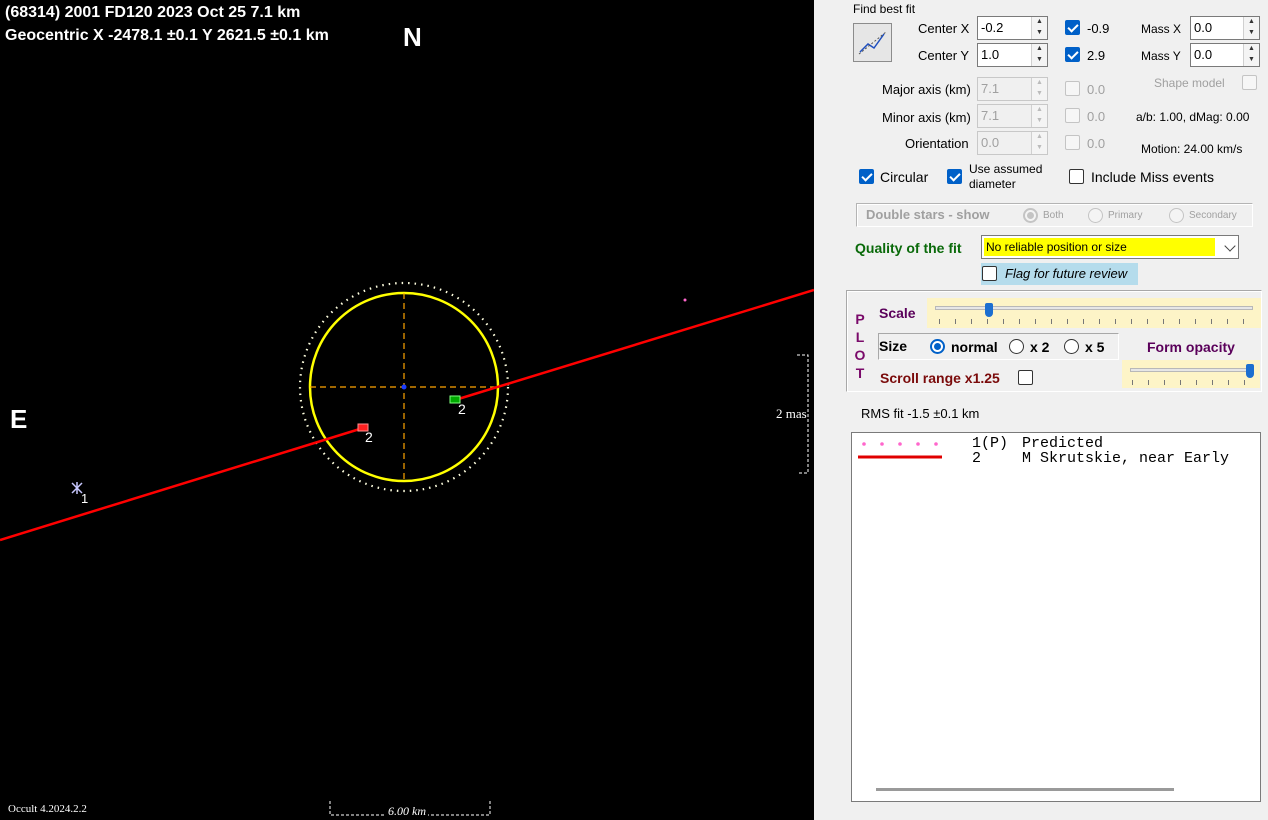  What do you see at coordinates (1096, 116) in the screenshot?
I see `minor-axis-fit-value: 0.0` at bounding box center [1096, 116].